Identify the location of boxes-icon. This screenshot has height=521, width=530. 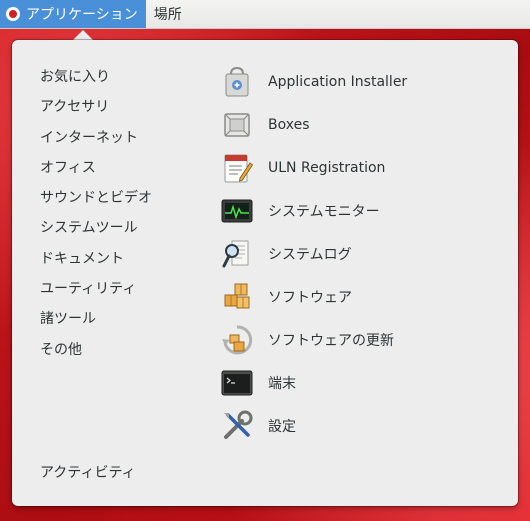
(237, 125).